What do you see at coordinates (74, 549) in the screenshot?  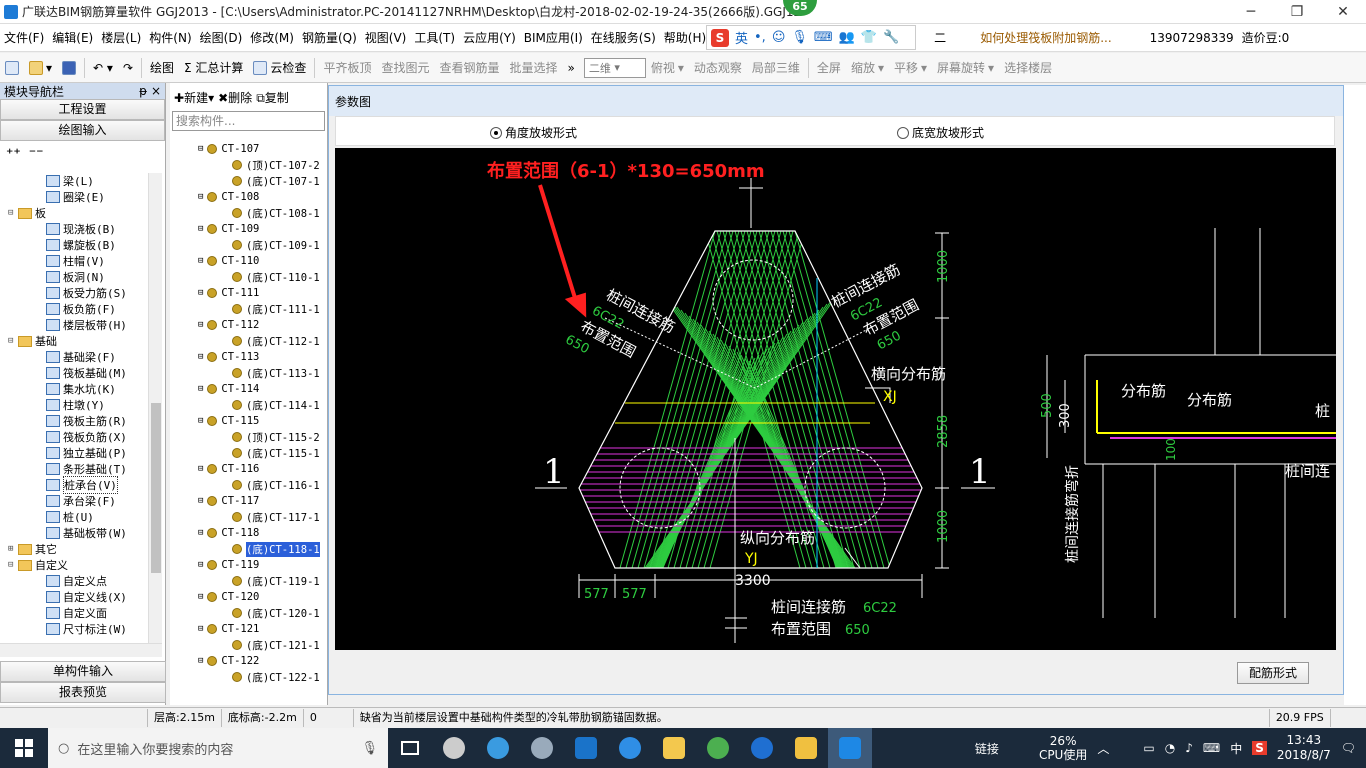 I see `tree-item: ⊞ 其它` at bounding box center [74, 549].